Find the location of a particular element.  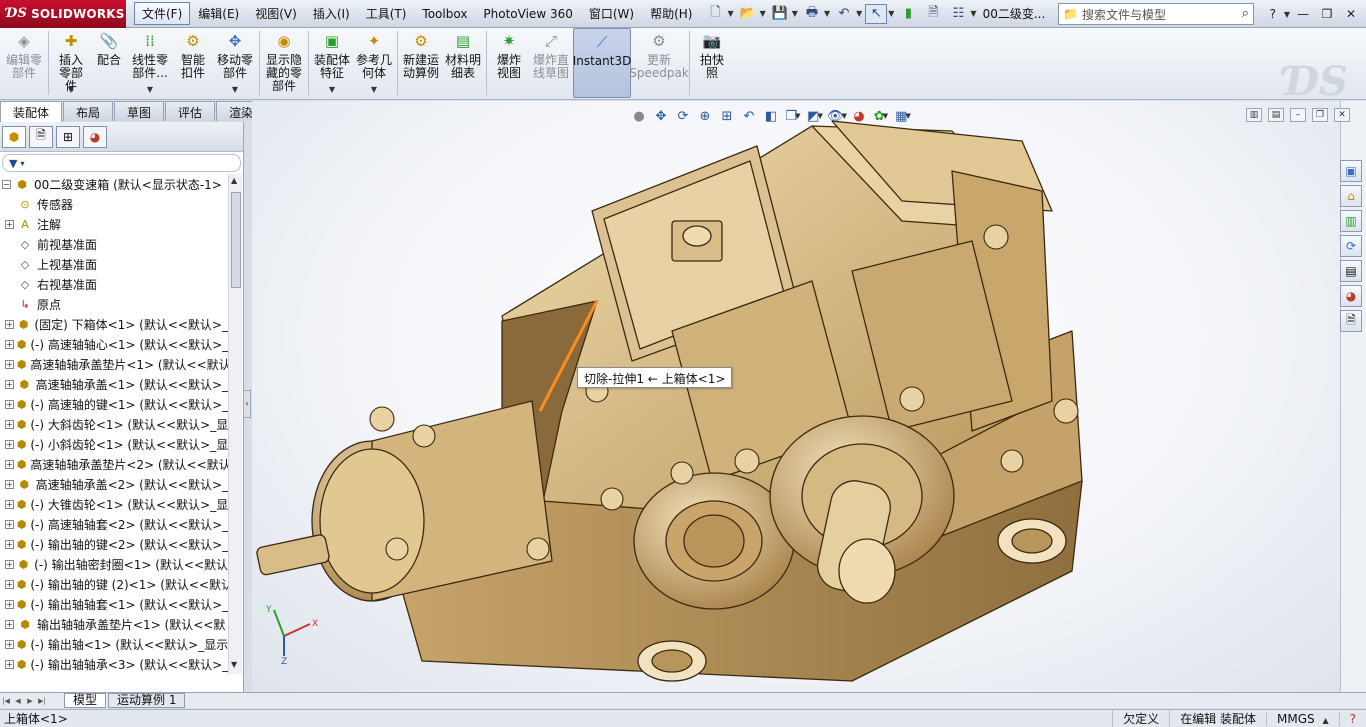

last-tab-icon: ▶| is located at coordinates (42, 701).